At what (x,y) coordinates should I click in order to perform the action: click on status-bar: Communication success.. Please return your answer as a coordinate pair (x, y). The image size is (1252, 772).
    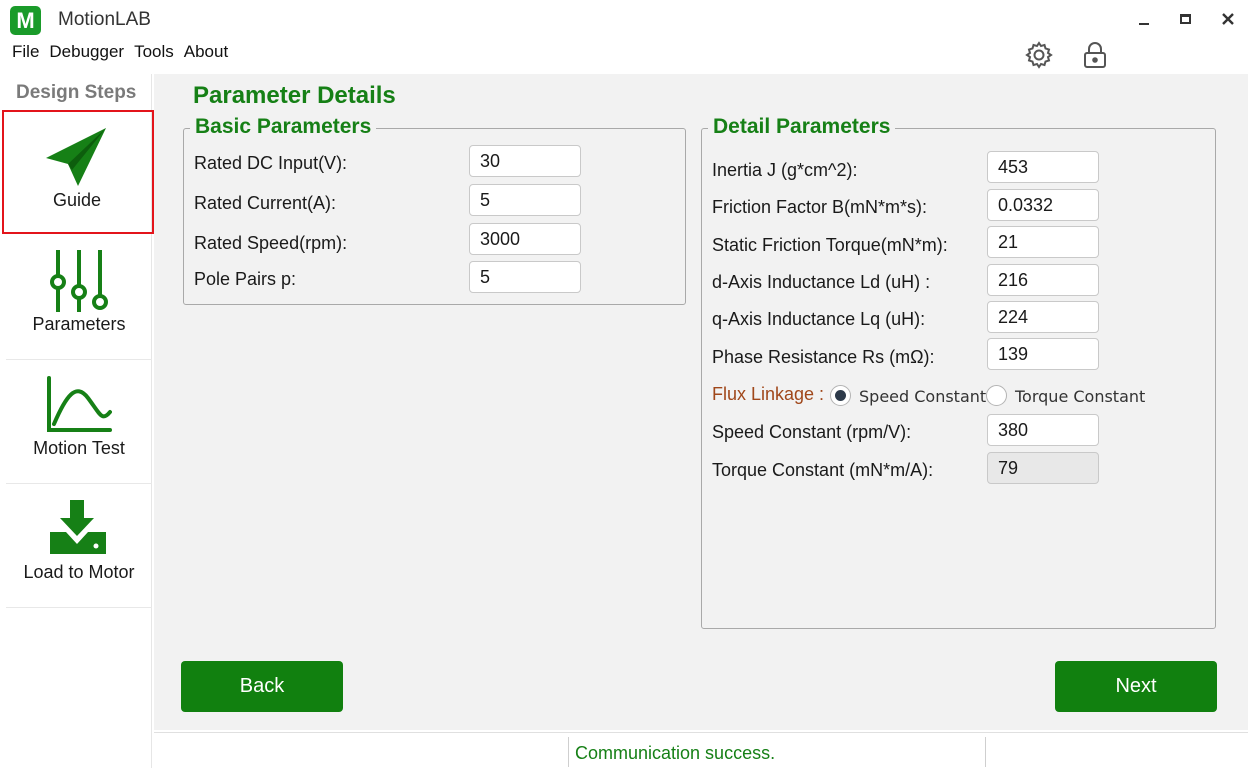
    Looking at the image, I should click on (701, 751).